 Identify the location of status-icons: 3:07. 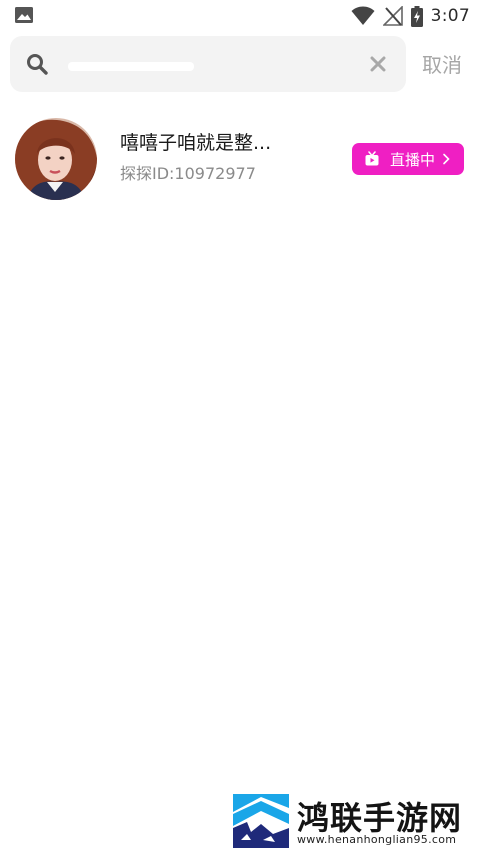
(410, 16).